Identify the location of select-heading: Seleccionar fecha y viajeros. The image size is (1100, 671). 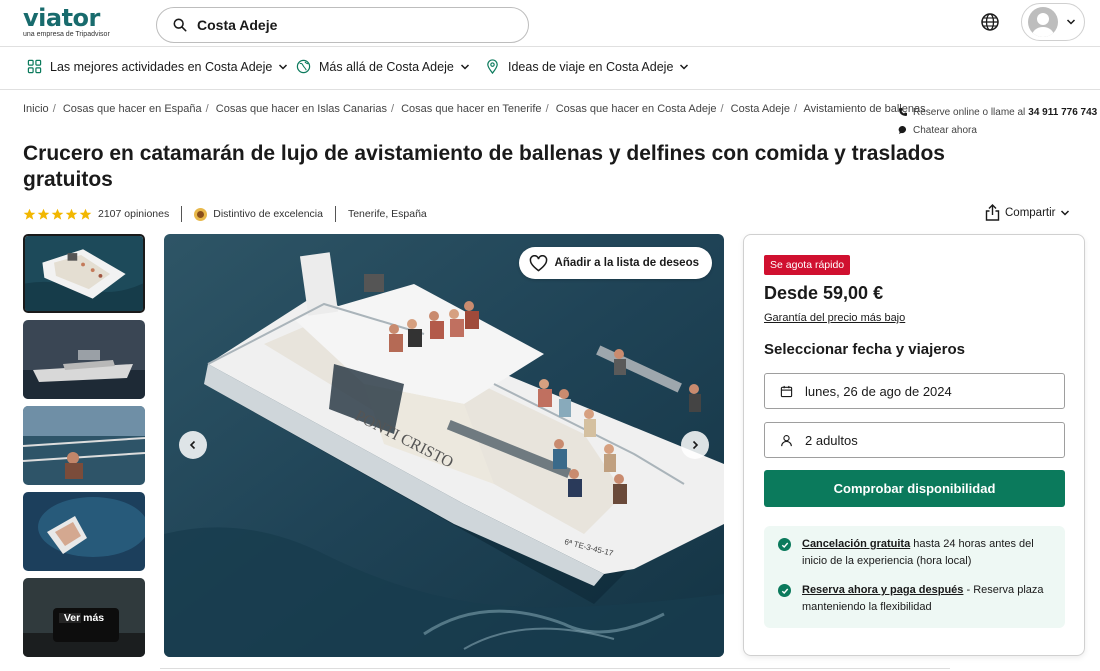
(864, 349).